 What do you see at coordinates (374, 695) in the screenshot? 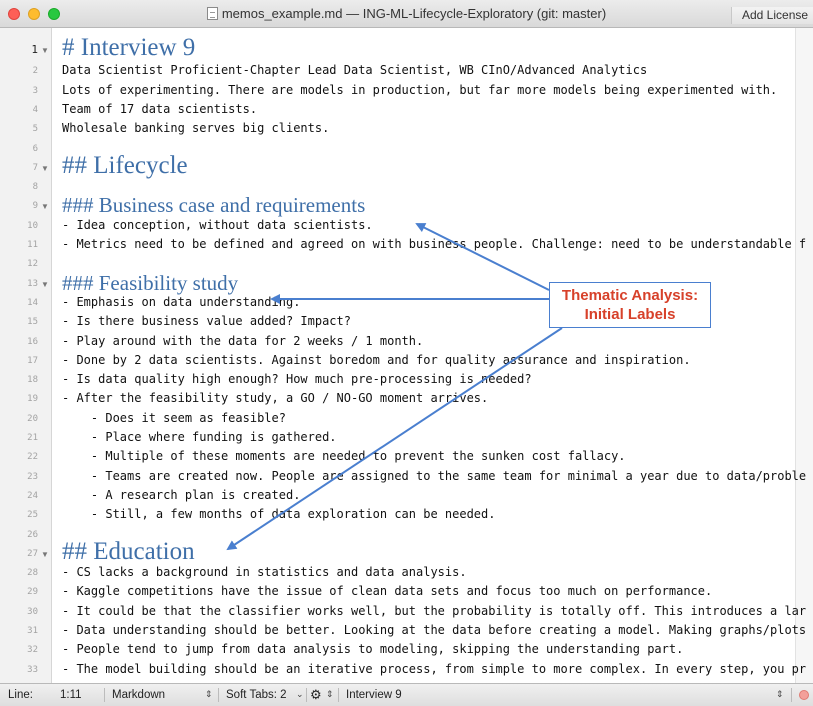
I see `symbol-selector: Interview 9` at bounding box center [374, 695].